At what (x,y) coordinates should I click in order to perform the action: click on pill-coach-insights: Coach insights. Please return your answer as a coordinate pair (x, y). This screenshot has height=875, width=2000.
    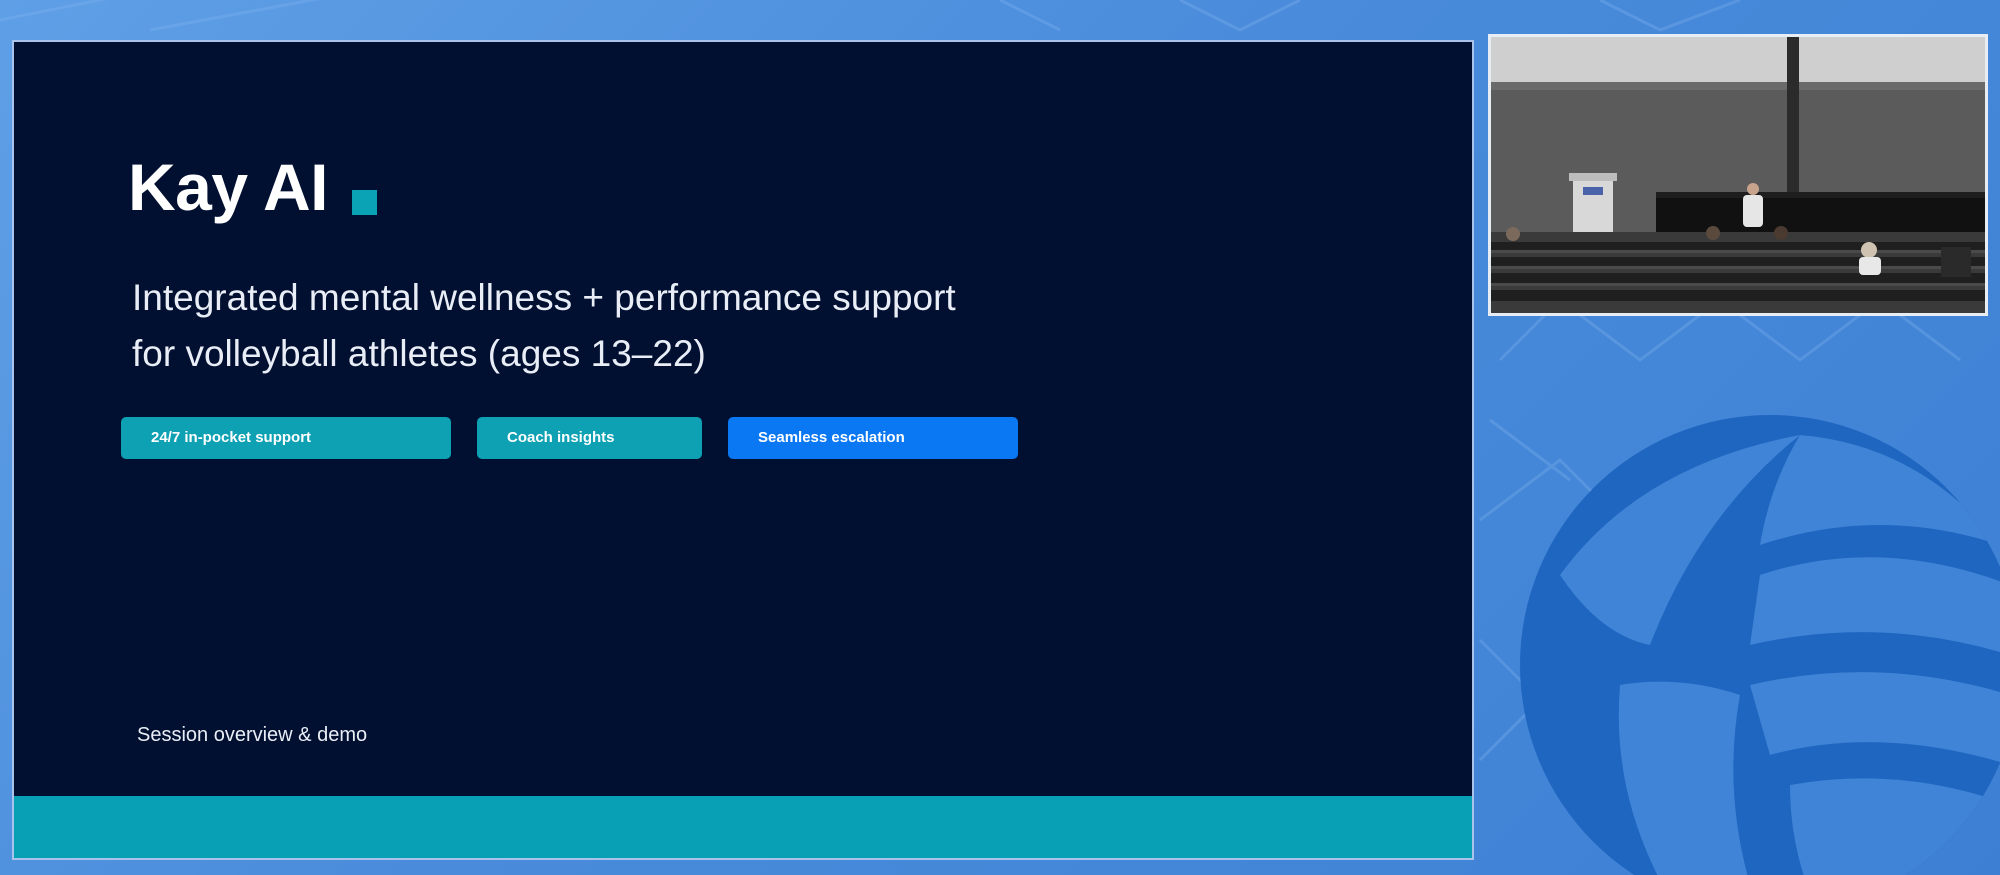
    Looking at the image, I should click on (589, 438).